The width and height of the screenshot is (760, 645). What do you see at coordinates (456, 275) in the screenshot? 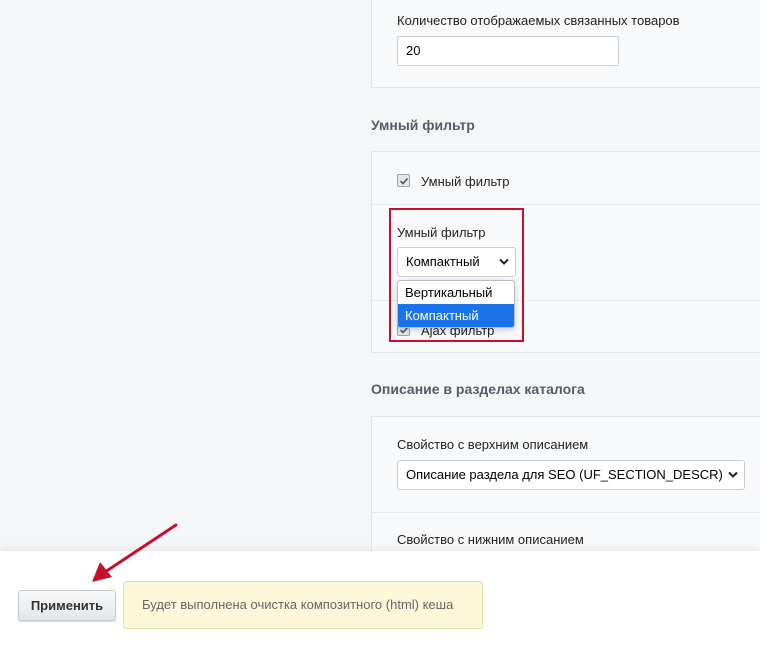
I see `highlight-annotation-box` at bounding box center [456, 275].